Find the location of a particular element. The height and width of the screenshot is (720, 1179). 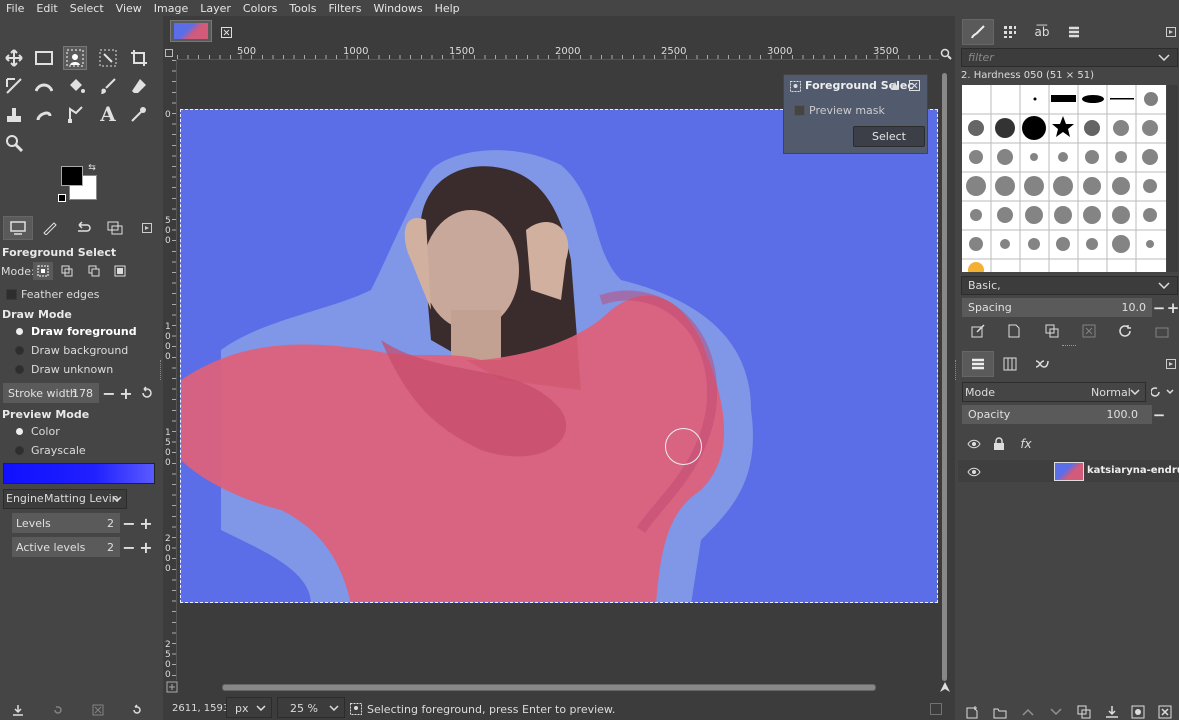

text-tool-icon: A is located at coordinates (108, 114).